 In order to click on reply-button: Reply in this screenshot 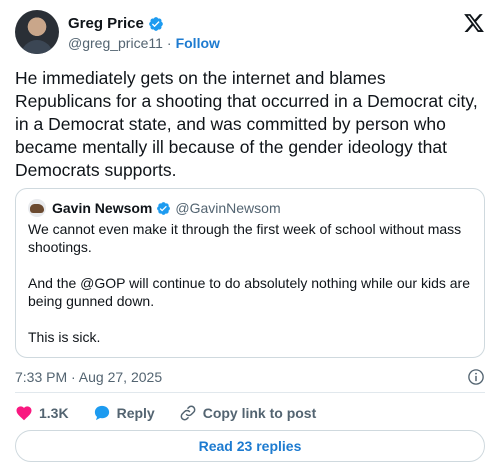, I will do `click(124, 413)`.